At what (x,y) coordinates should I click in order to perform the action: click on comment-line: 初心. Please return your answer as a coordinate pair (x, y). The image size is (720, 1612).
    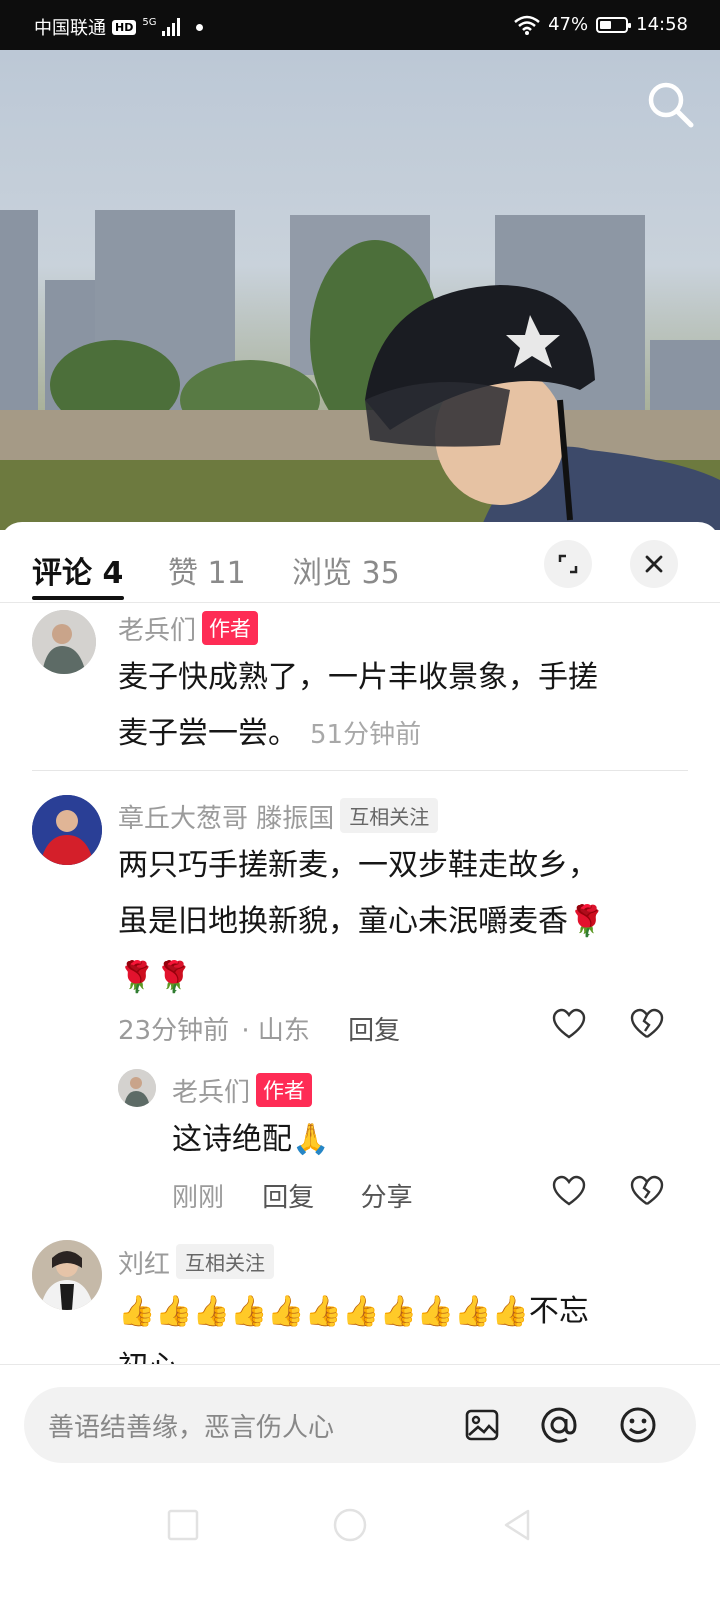
    Looking at the image, I should click on (398, 1352).